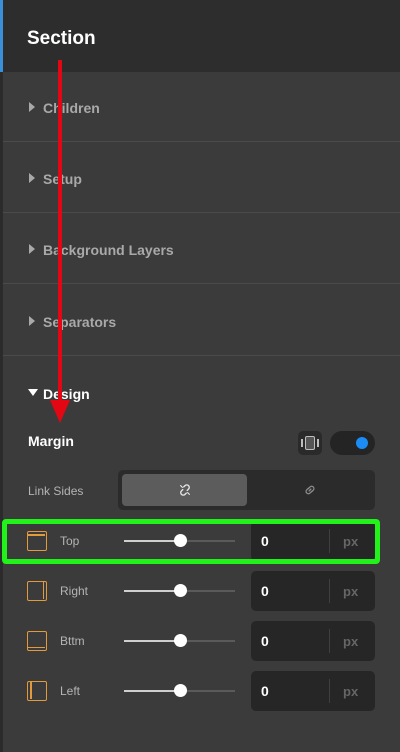  What do you see at coordinates (37, 641) in the screenshot?
I see `margin-bottom-icon` at bounding box center [37, 641].